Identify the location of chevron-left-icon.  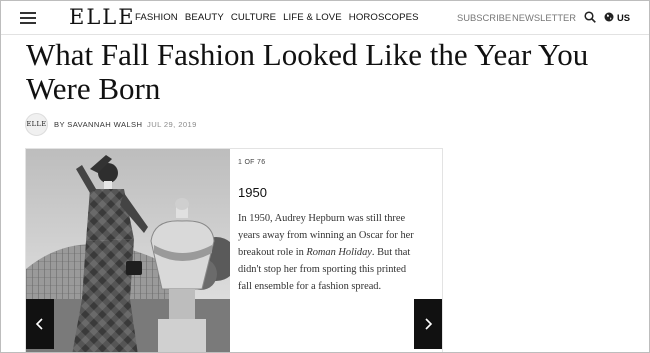
(39, 324).